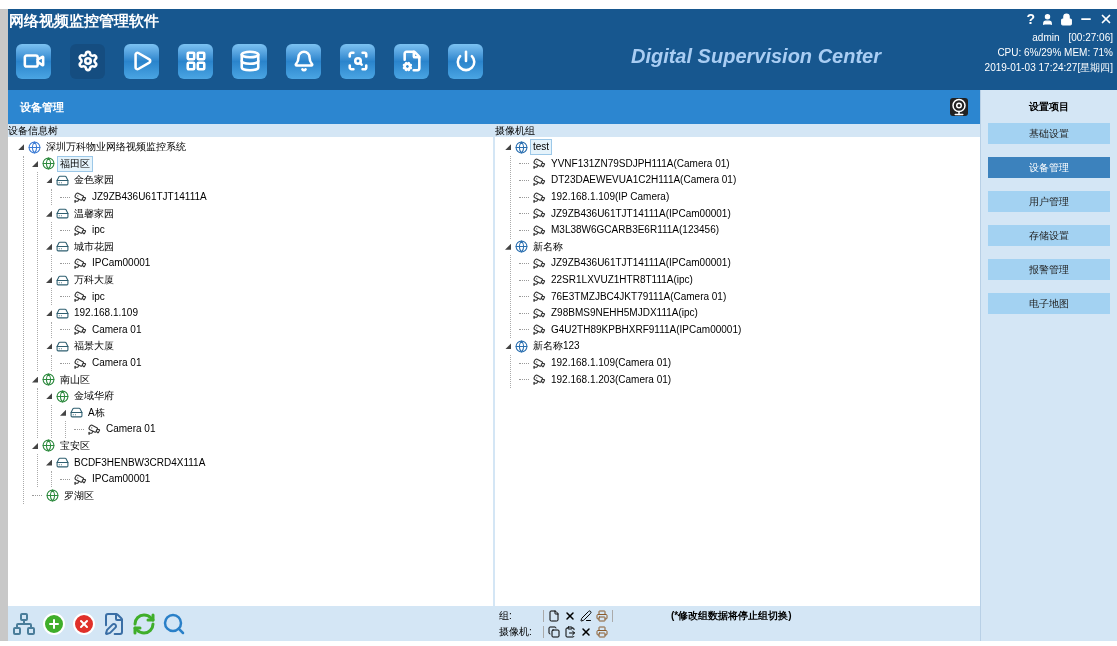  What do you see at coordinates (84, 21) in the screenshot?
I see `window-title: 网络视频监控管理软件` at bounding box center [84, 21].